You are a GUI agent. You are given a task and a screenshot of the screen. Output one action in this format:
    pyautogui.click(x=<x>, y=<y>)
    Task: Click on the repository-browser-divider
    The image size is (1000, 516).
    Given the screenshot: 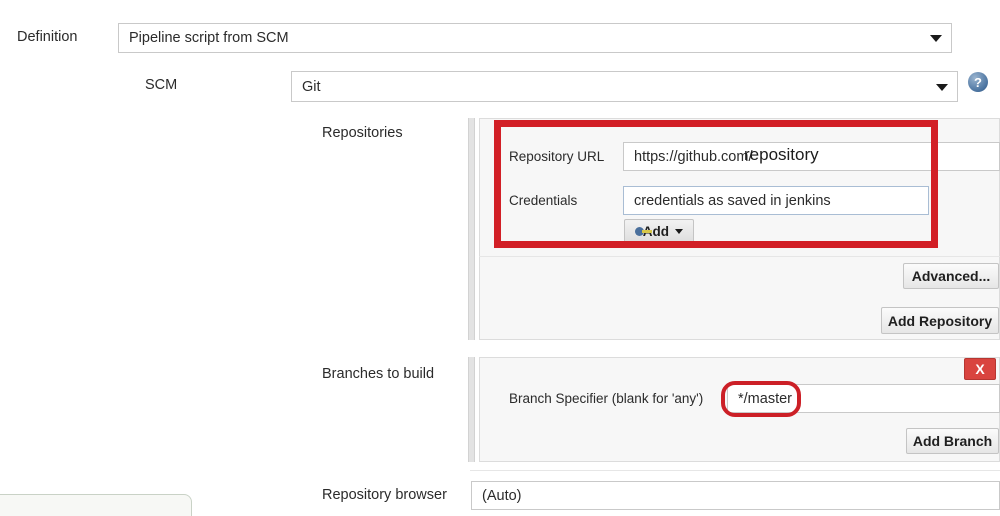 What is the action you would take?
    pyautogui.click(x=735, y=470)
    